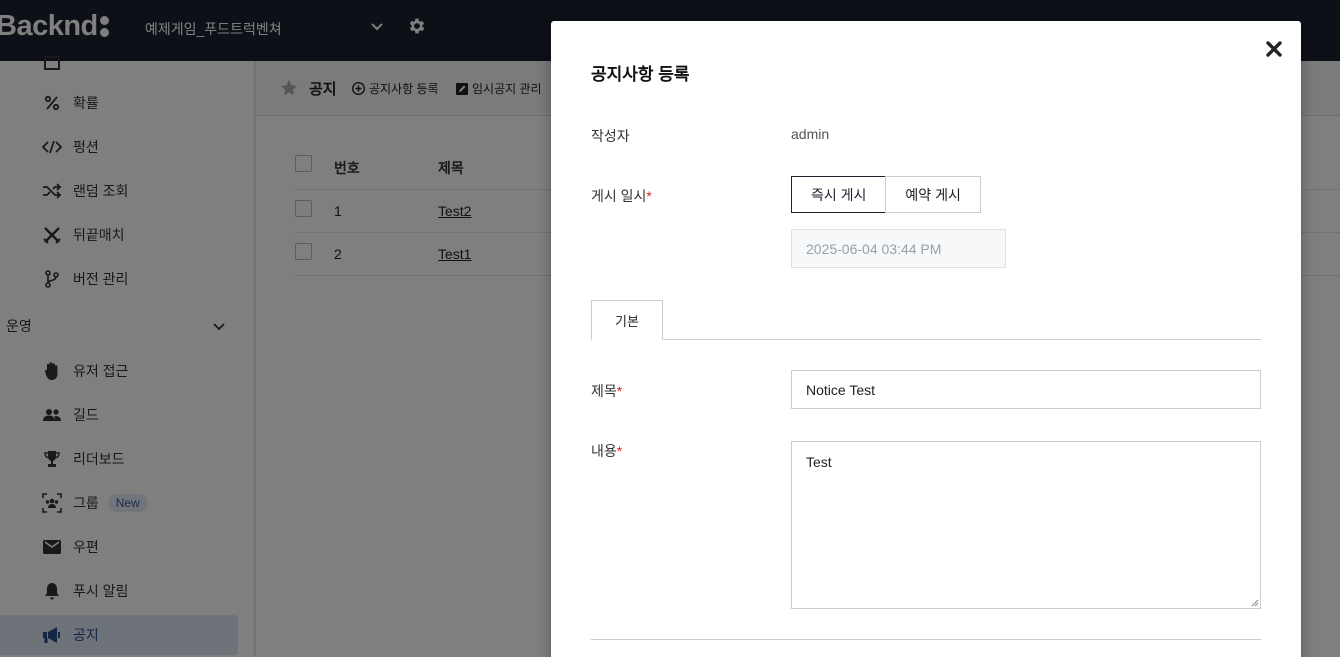 The width and height of the screenshot is (1340, 657). Describe the element at coordinates (640, 74) in the screenshot. I see `modal-title: 공지사항 등록` at that location.